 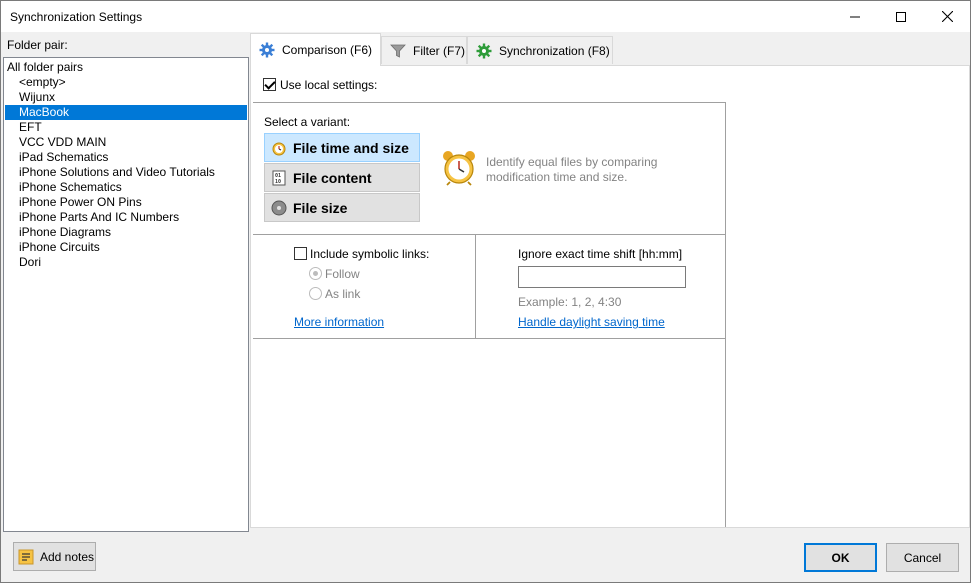 What do you see at coordinates (37, 45) in the screenshot?
I see `folder-pair-label: Folder pair:` at bounding box center [37, 45].